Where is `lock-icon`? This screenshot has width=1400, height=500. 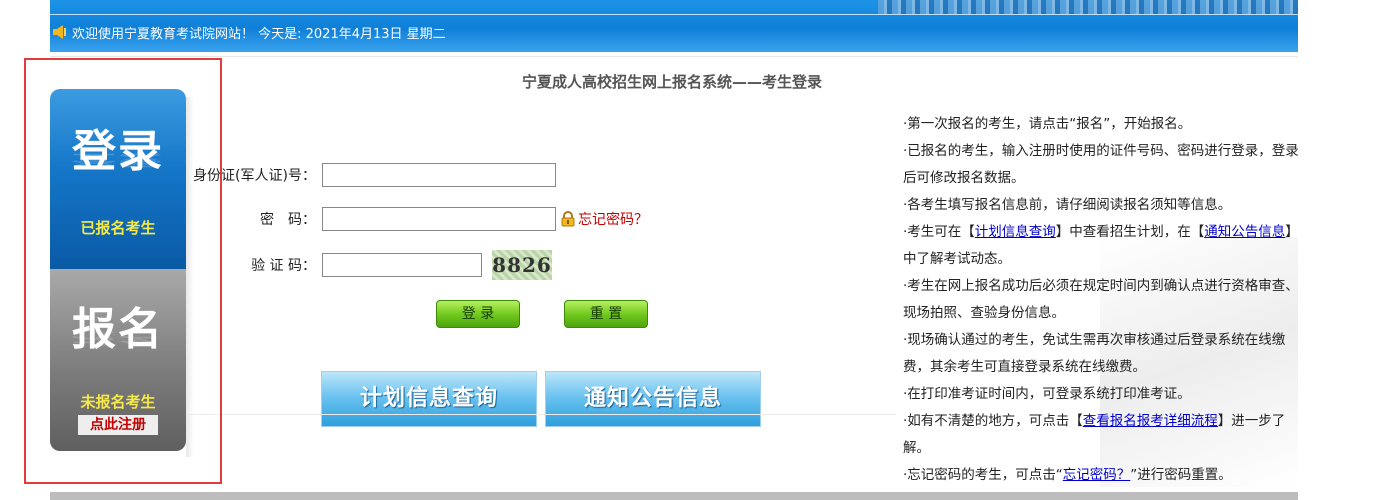
lock-icon is located at coordinates (568, 219).